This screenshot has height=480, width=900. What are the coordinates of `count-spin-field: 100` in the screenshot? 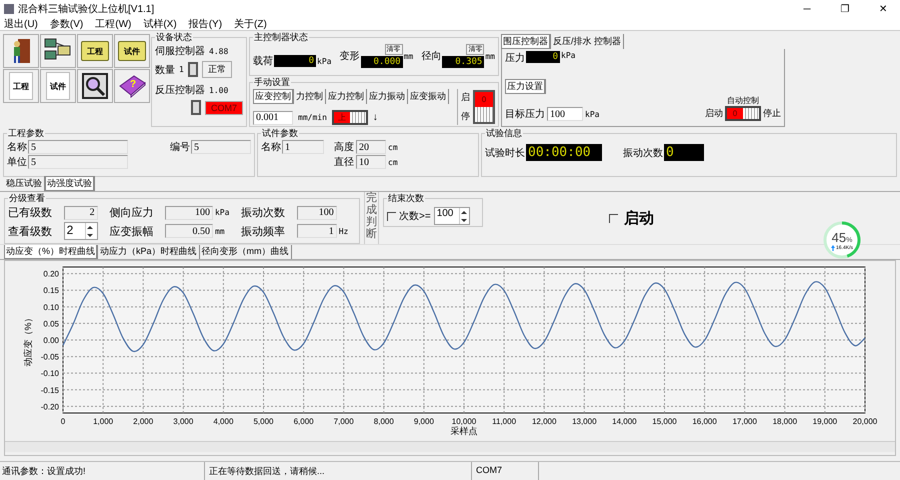 It's located at (452, 216).